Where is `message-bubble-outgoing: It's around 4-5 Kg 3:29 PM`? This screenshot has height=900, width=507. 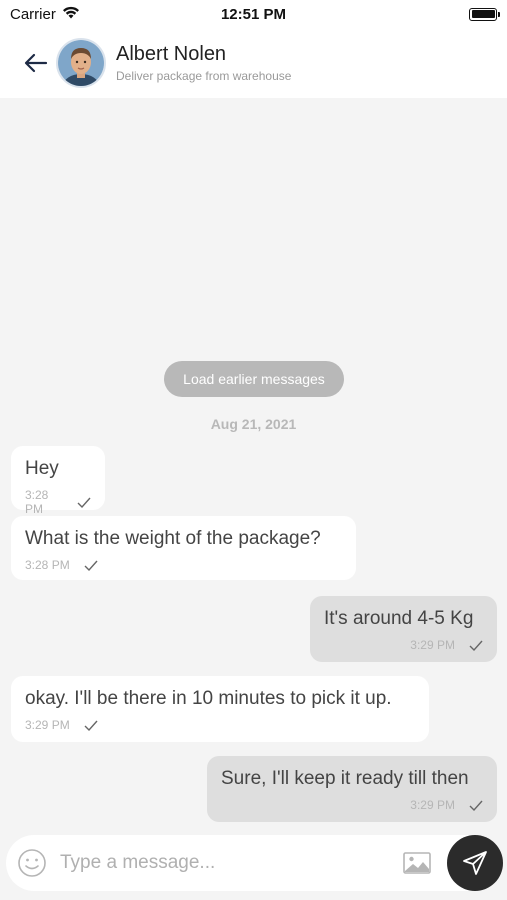 message-bubble-outgoing: It's around 4-5 Kg 3:29 PM is located at coordinates (403, 629).